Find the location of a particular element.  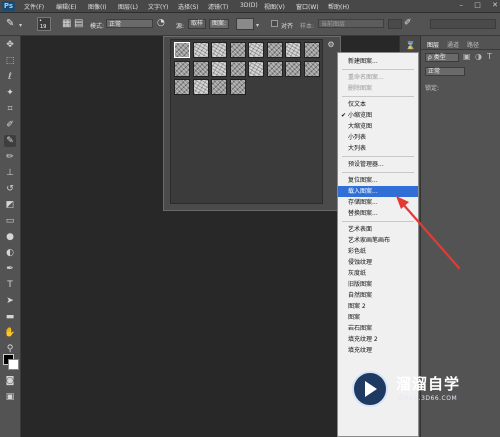

menu-item: ✔ 小缩览图 is located at coordinates (378, 115).